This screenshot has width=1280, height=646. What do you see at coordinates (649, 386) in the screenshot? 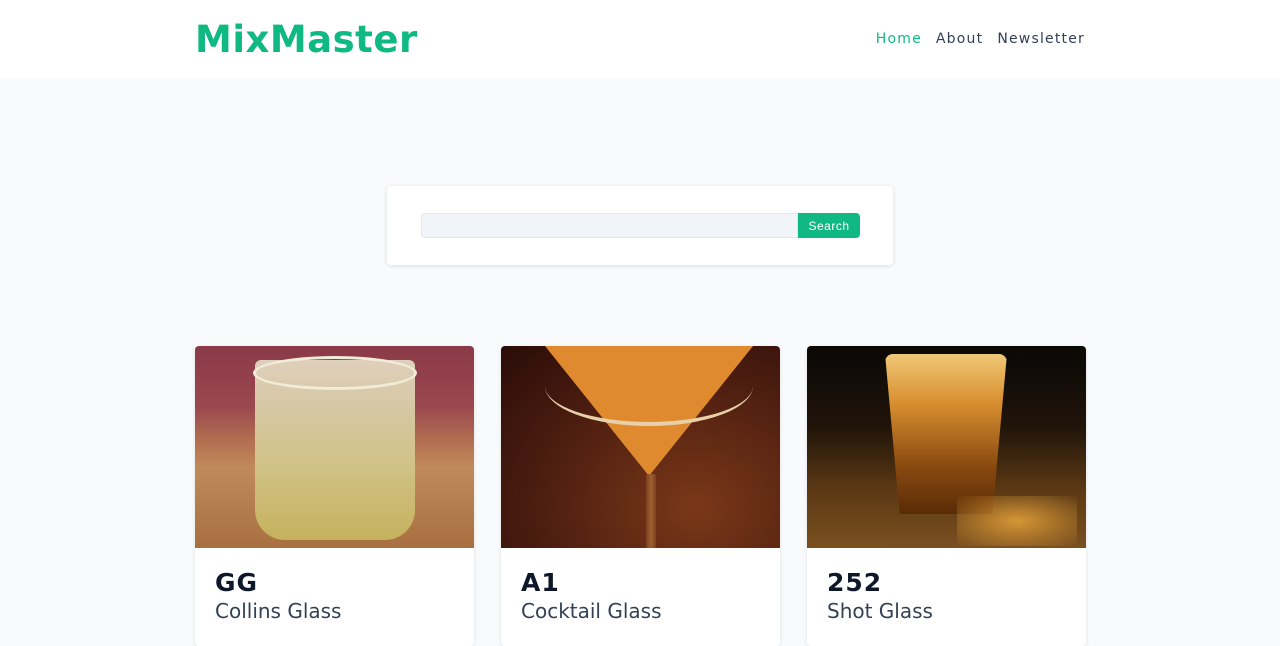
I see `sugar-rim-illustration` at bounding box center [649, 386].